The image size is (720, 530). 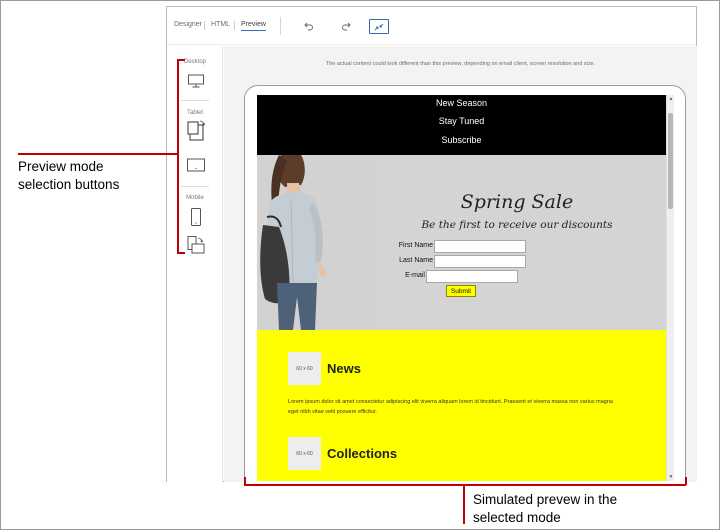 What do you see at coordinates (431, 26) in the screenshot?
I see `editor-toolbar: Designer HTML Preview` at bounding box center [431, 26].